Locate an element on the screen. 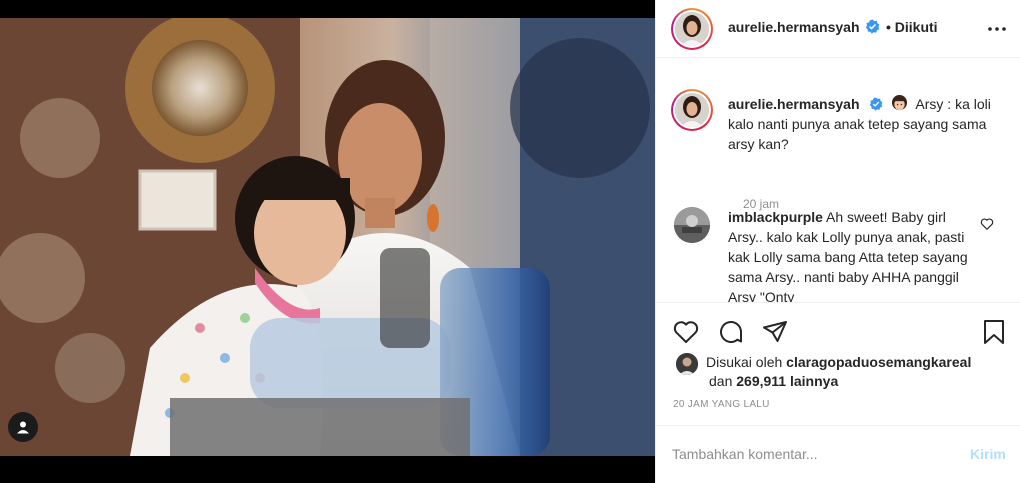 The image size is (1020, 483). more-options-icon is located at coordinates (997, 29).